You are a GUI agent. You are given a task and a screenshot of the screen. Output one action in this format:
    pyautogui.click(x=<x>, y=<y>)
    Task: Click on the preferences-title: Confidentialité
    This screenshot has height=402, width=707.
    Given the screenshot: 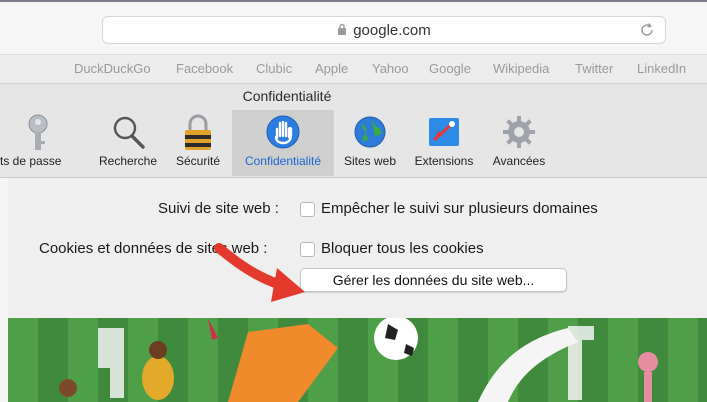 What is the action you would take?
    pyautogui.click(x=287, y=96)
    